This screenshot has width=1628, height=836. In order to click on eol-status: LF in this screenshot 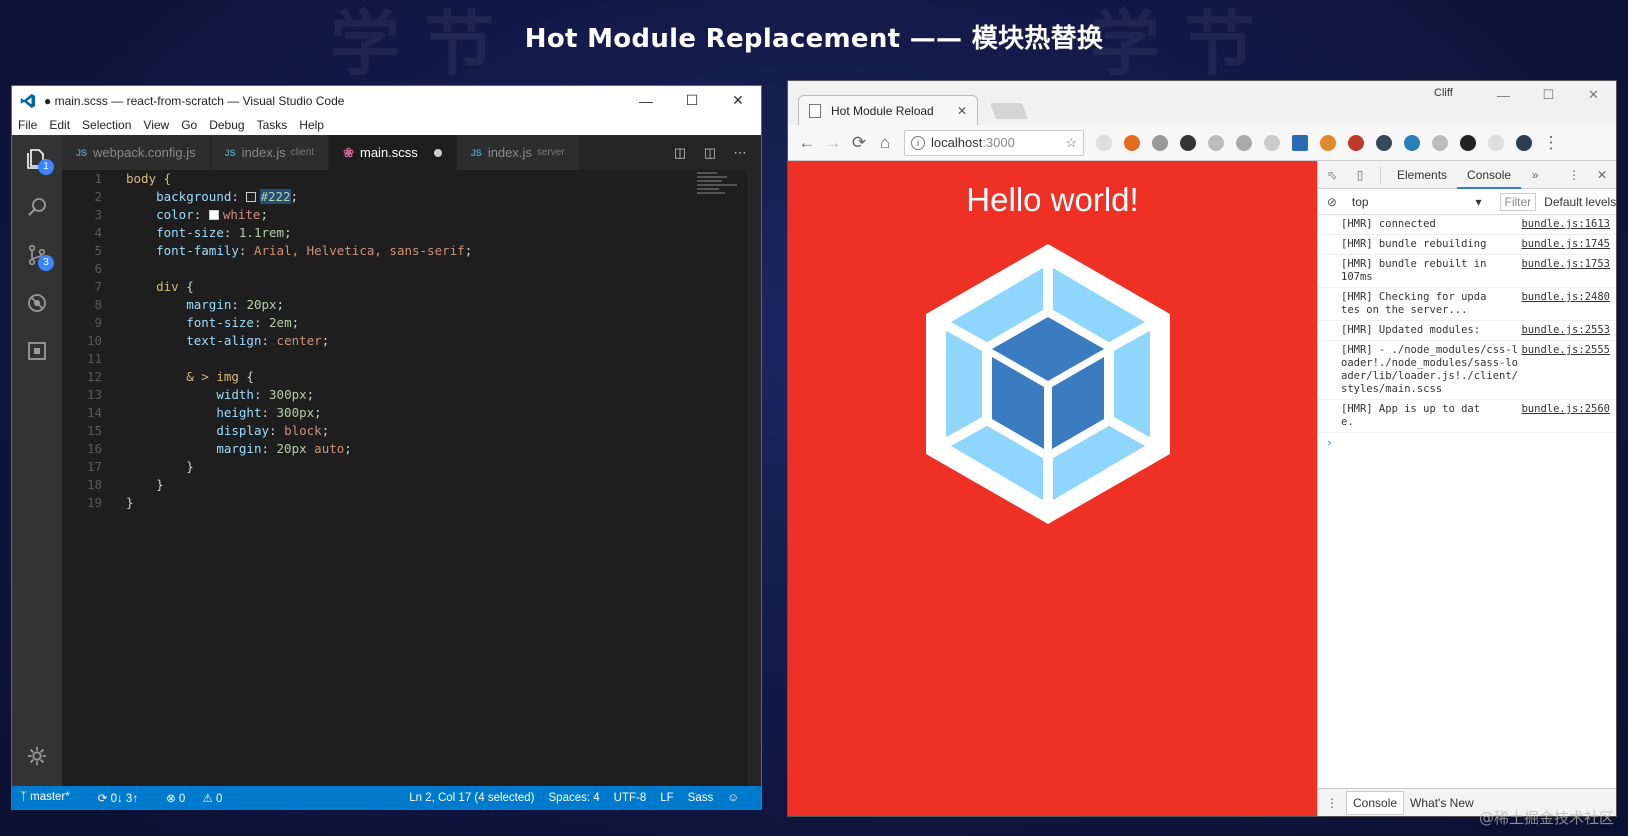, I will do `click(666, 798)`.